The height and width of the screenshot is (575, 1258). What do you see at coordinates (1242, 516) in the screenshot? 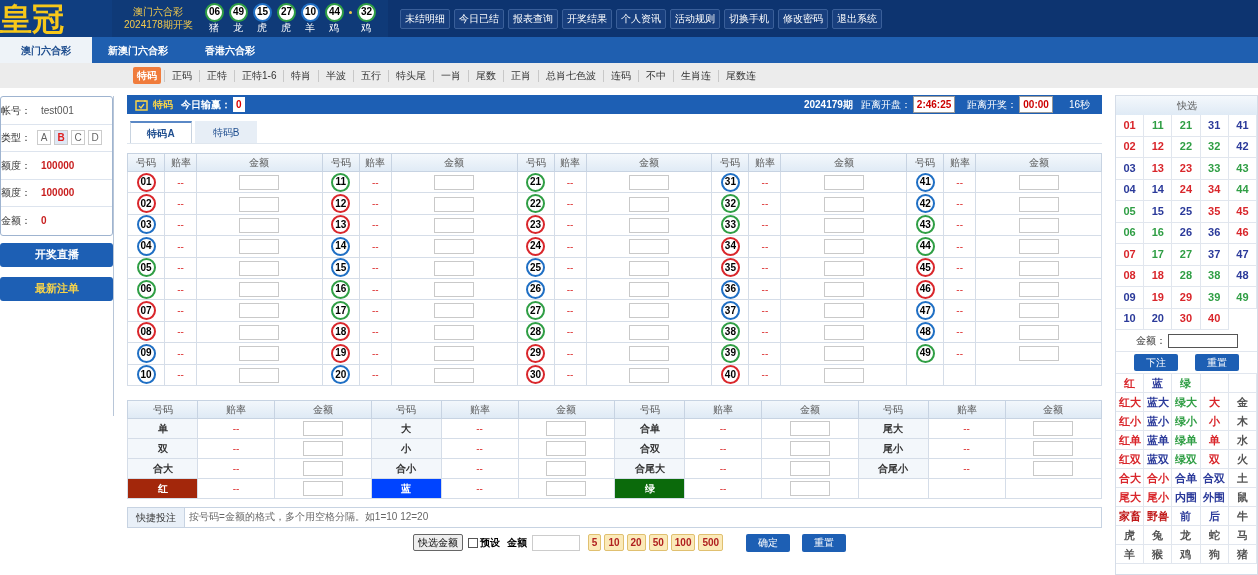
I see `quick-pick-option: 牛` at bounding box center [1242, 516].